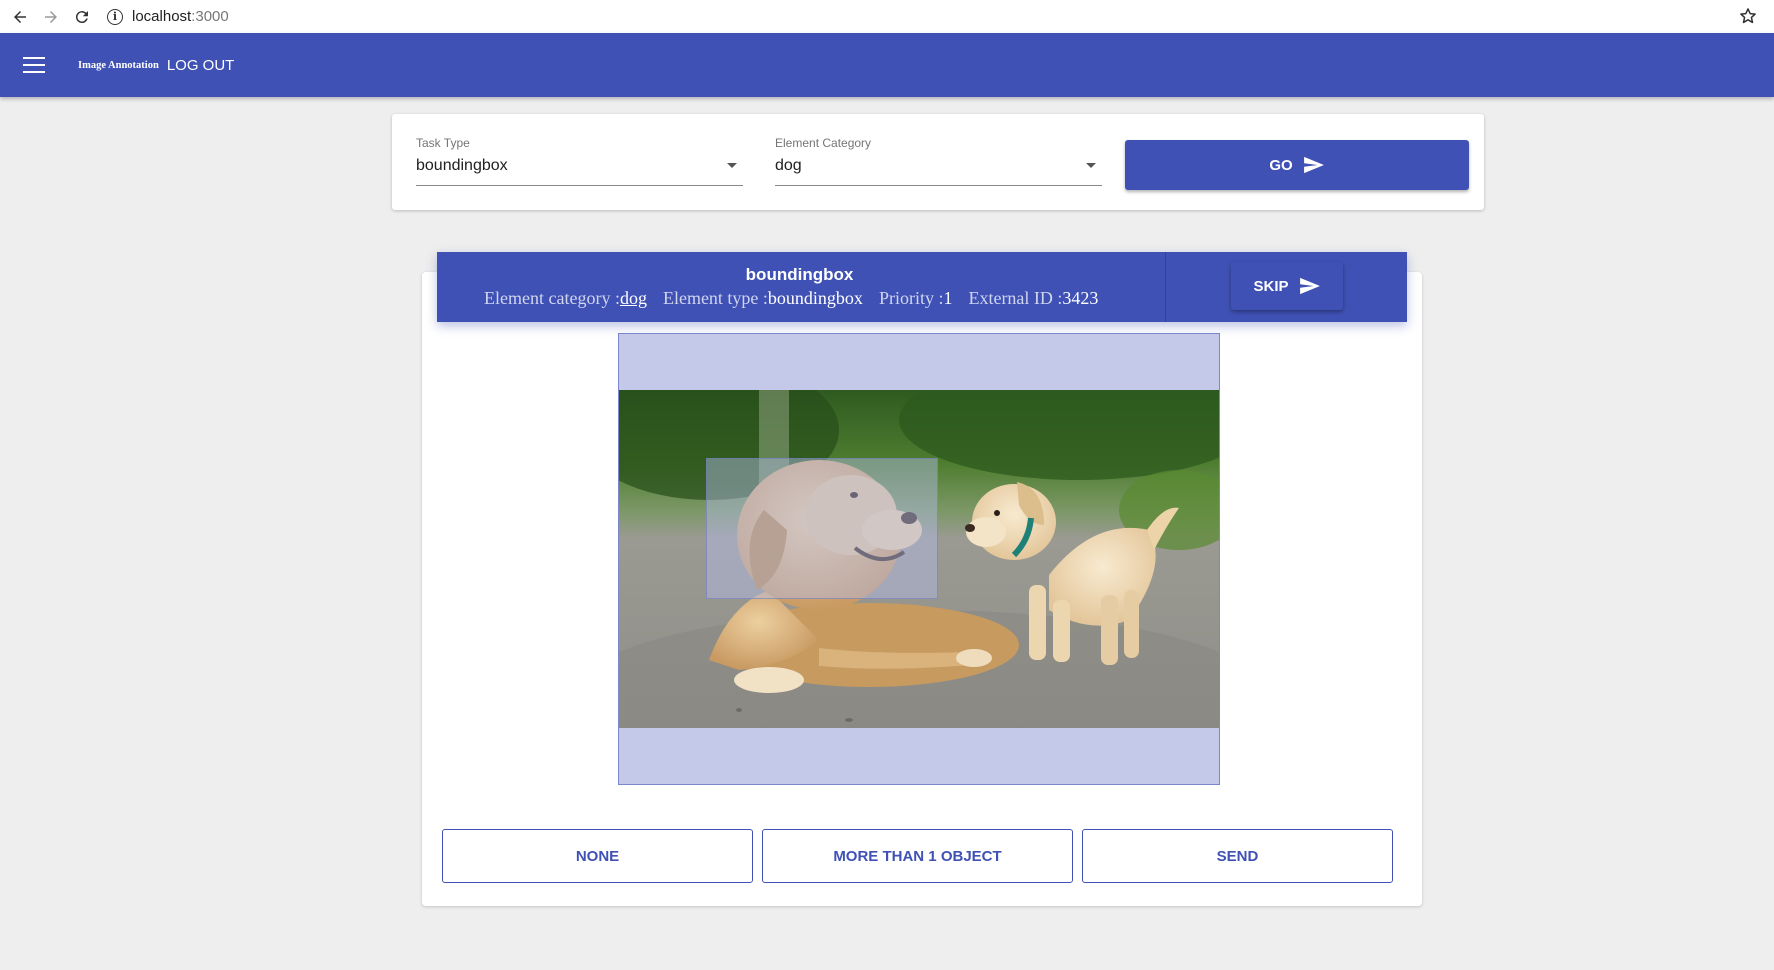 This screenshot has height=970, width=1774. What do you see at coordinates (823, 143) in the screenshot?
I see `element-category-label: Element Category` at bounding box center [823, 143].